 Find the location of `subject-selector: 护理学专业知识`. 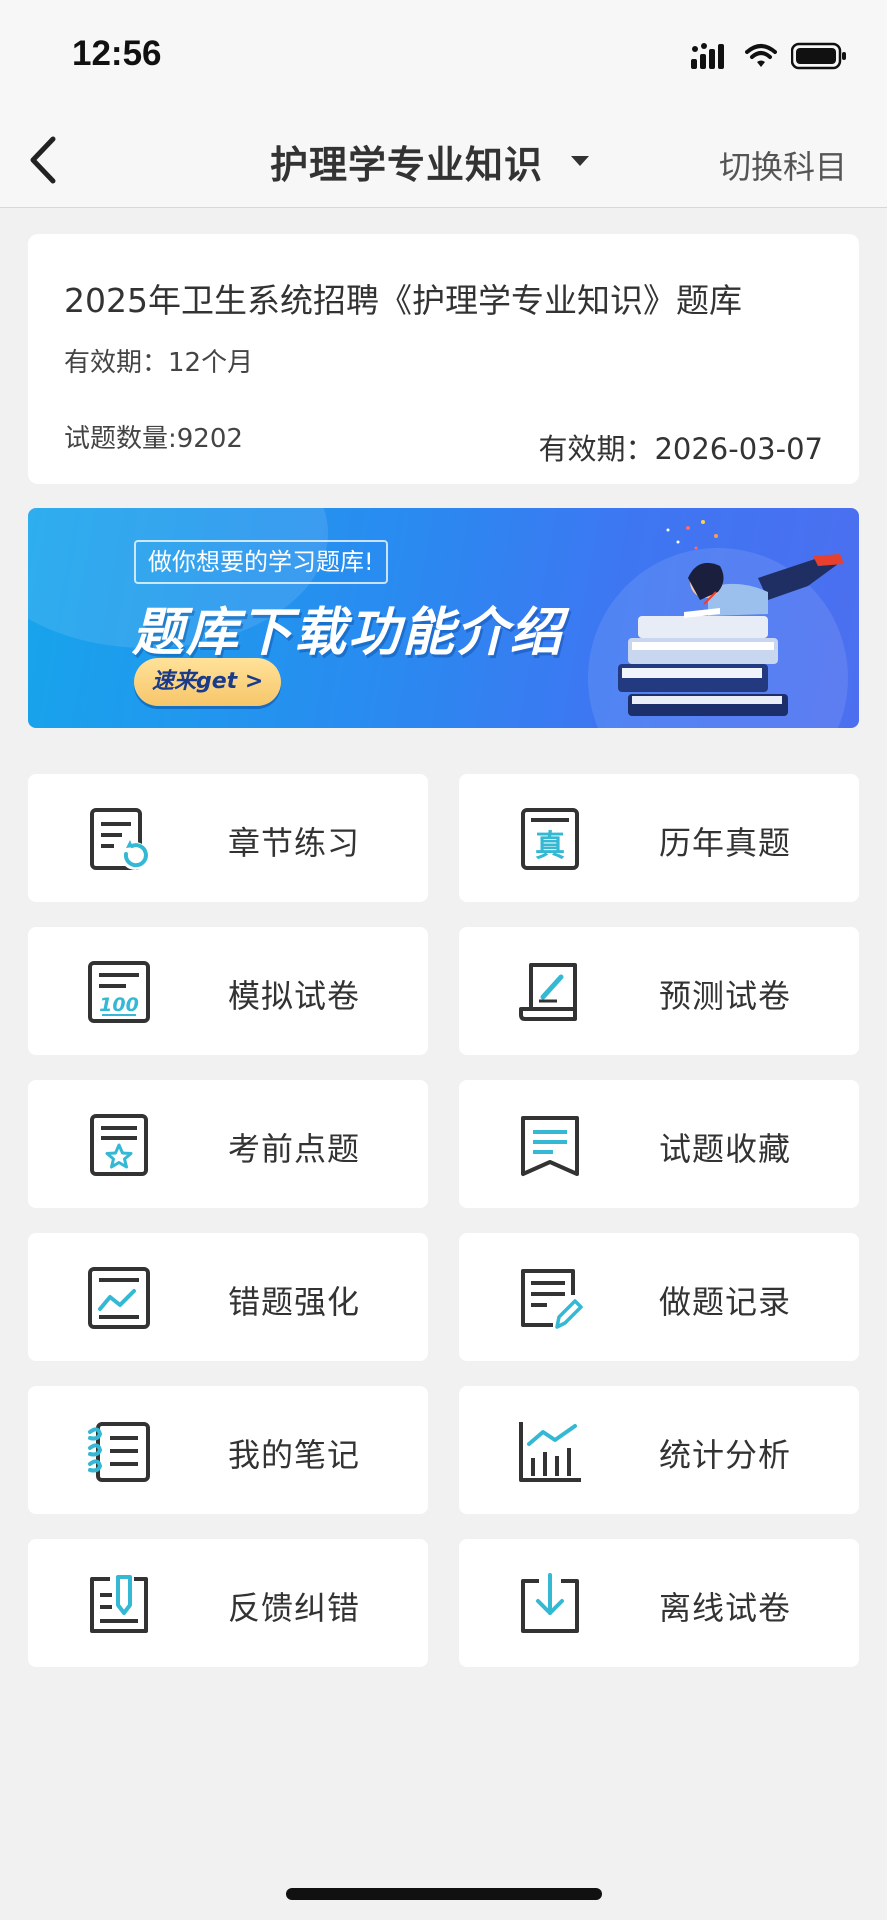

subject-selector: 护理学专业知识 is located at coordinates (430, 161).